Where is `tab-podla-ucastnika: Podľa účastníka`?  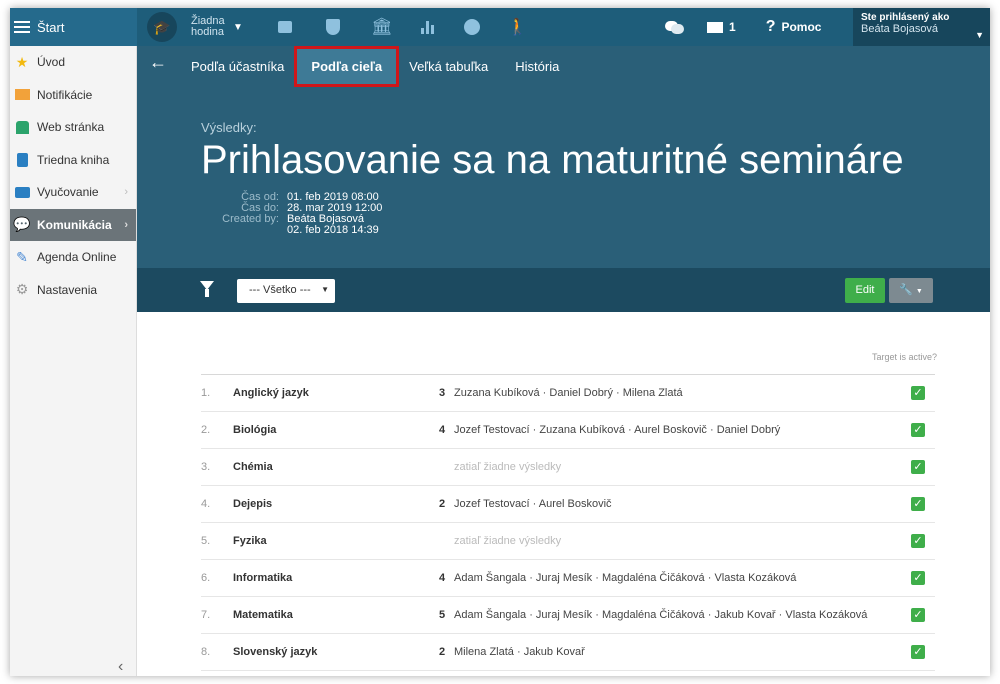 tab-podla-ucastnika: Podľa účastníka is located at coordinates (237, 66).